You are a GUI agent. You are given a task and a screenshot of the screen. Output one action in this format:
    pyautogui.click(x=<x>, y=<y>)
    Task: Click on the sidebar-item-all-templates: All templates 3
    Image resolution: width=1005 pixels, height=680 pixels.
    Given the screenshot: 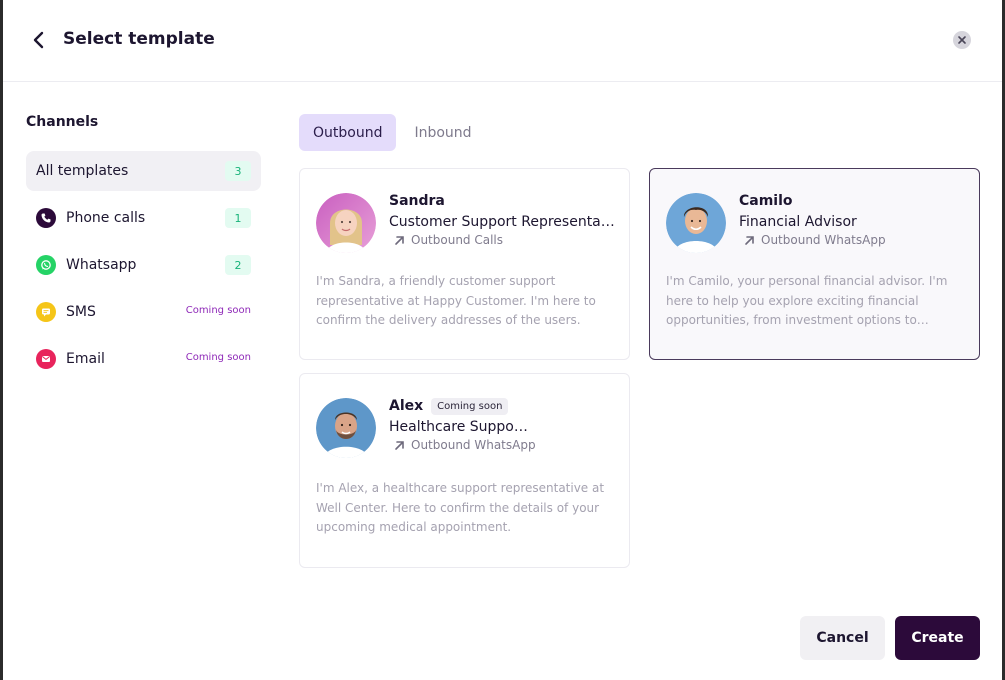 What is the action you would take?
    pyautogui.click(x=143, y=171)
    